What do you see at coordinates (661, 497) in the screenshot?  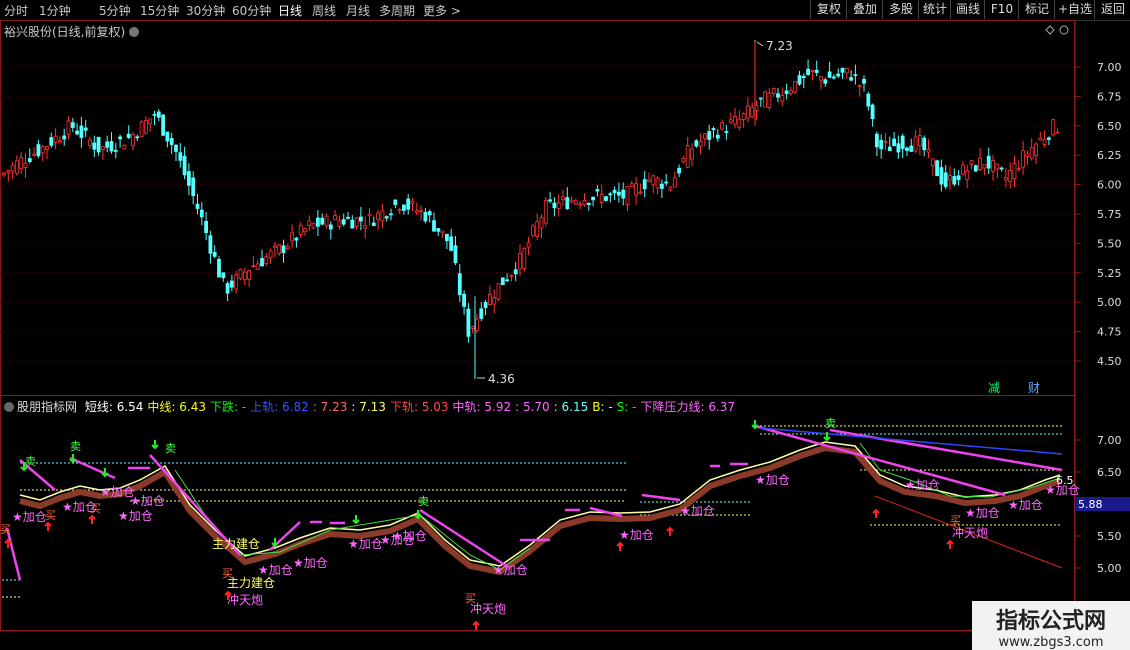 I see `pressure-segment` at bounding box center [661, 497].